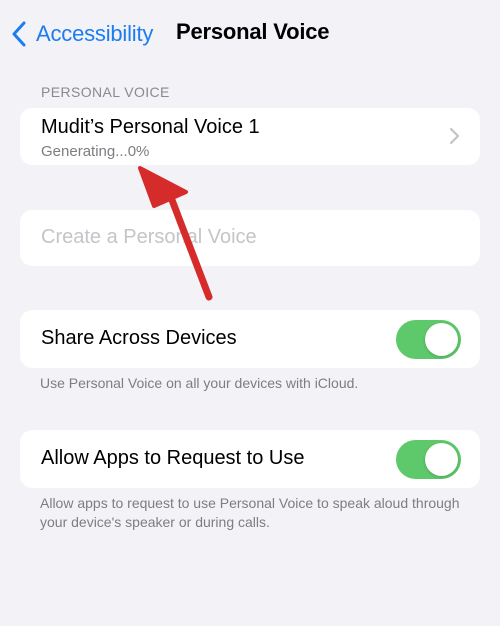  What do you see at coordinates (253, 31) in the screenshot?
I see `page-title: Personal Voice` at bounding box center [253, 31].